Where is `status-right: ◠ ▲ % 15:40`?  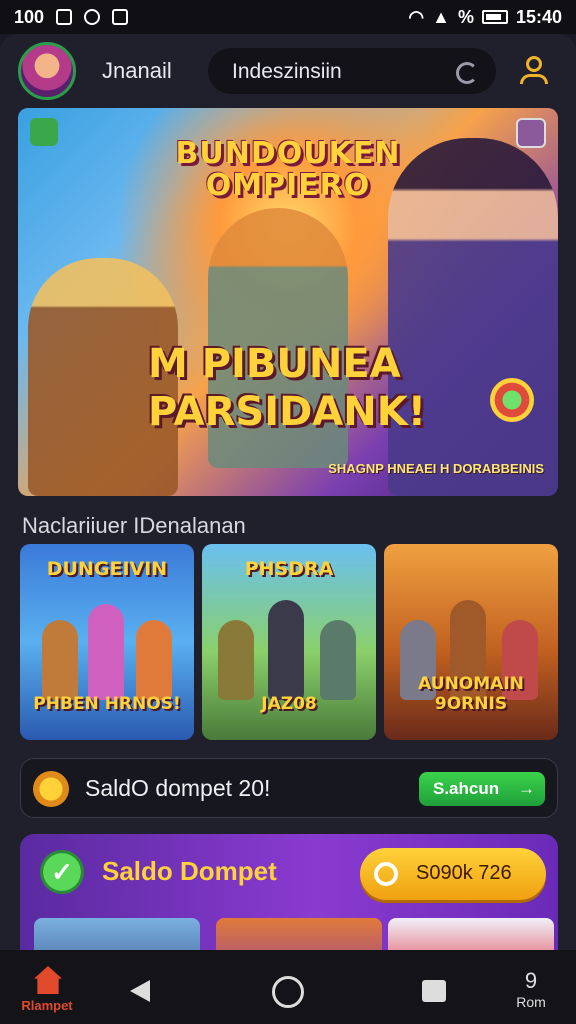 status-right: ◠ ▲ % 15:40 is located at coordinates (485, 17).